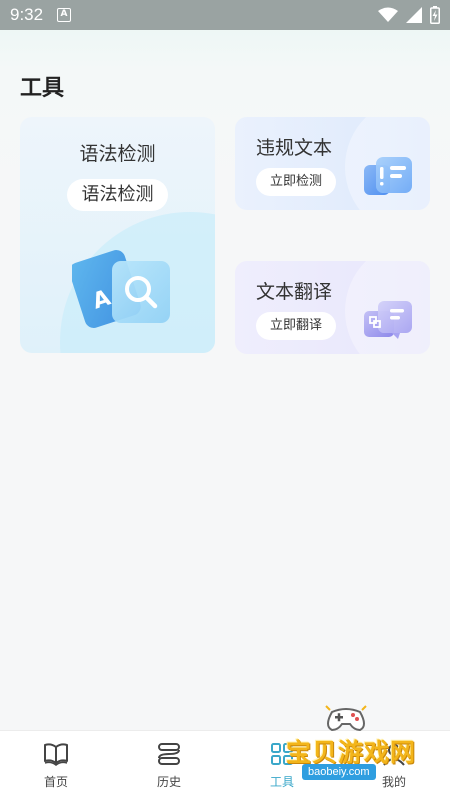 Image resolution: width=450 pixels, height=800 pixels. Describe the element at coordinates (169, 754) in the screenshot. I see `history-icon` at that location.